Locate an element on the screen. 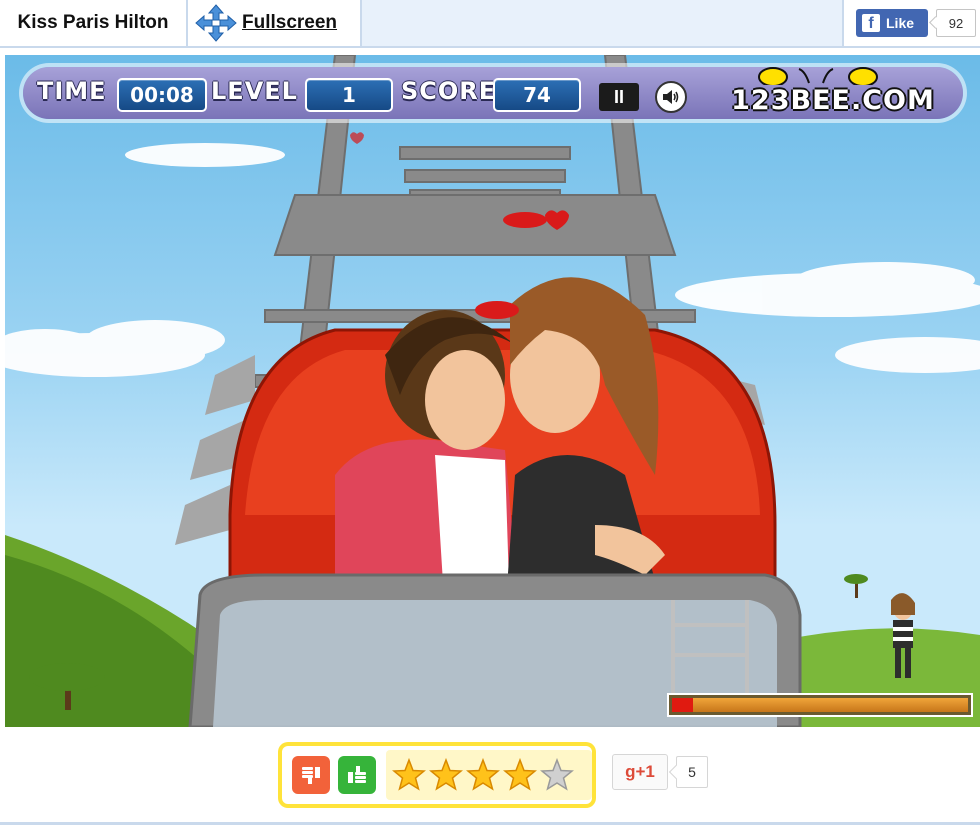  kiss-meter is located at coordinates (820, 705).